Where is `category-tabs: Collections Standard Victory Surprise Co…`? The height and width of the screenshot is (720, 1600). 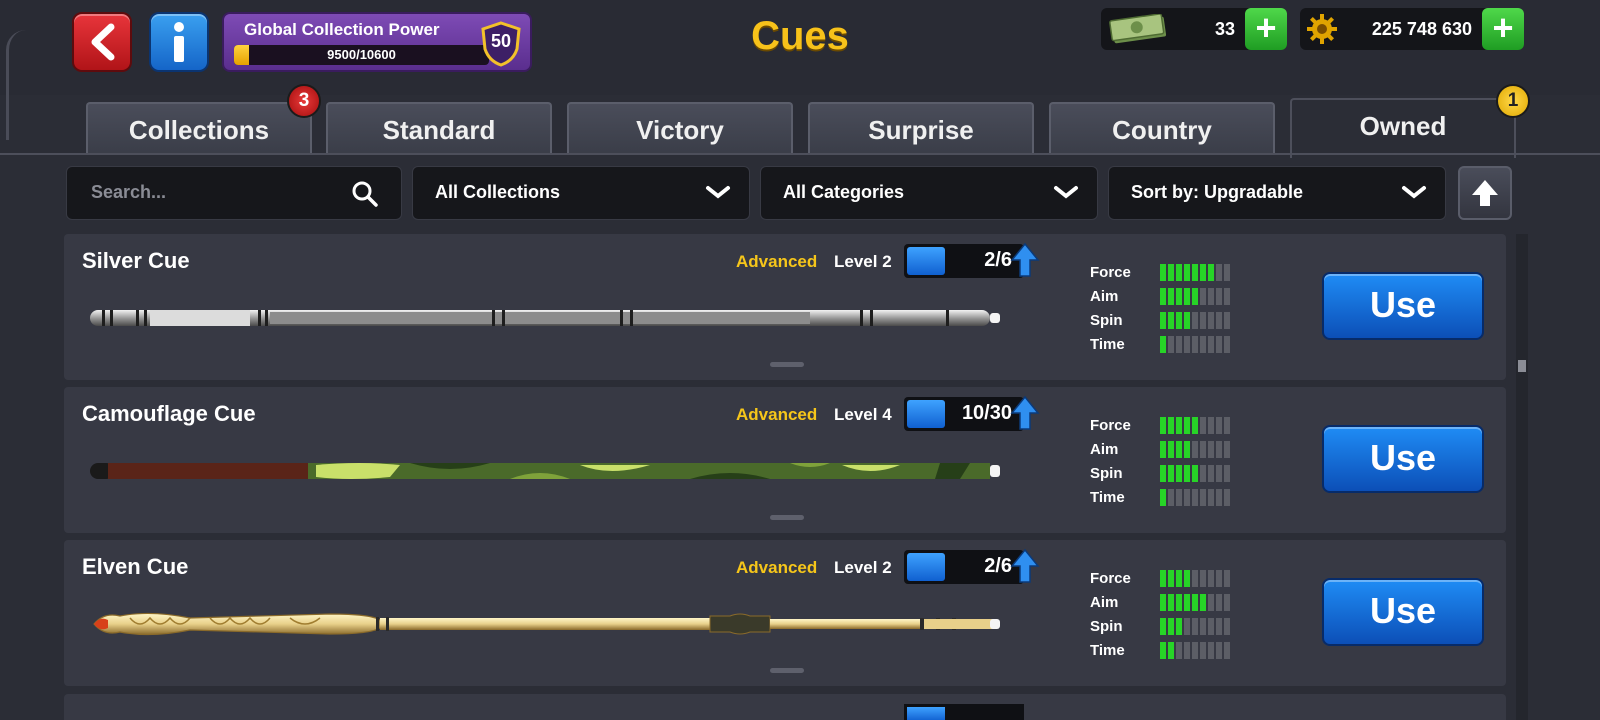 category-tabs: Collections Standard Victory Surprise Co… is located at coordinates (800, 126).